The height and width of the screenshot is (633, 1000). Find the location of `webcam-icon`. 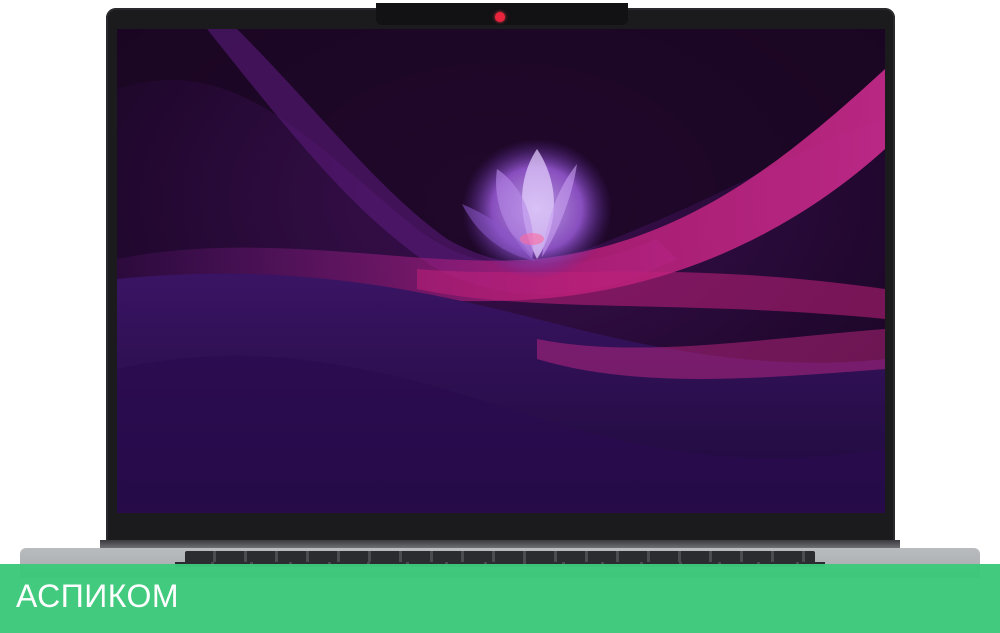

webcam-icon is located at coordinates (500, 17).